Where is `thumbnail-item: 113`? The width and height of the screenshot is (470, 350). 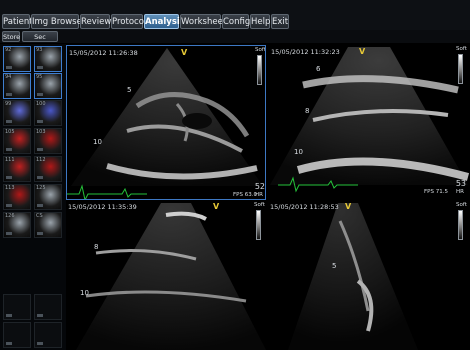 thumbnail-item: 113 is located at coordinates (17, 197).